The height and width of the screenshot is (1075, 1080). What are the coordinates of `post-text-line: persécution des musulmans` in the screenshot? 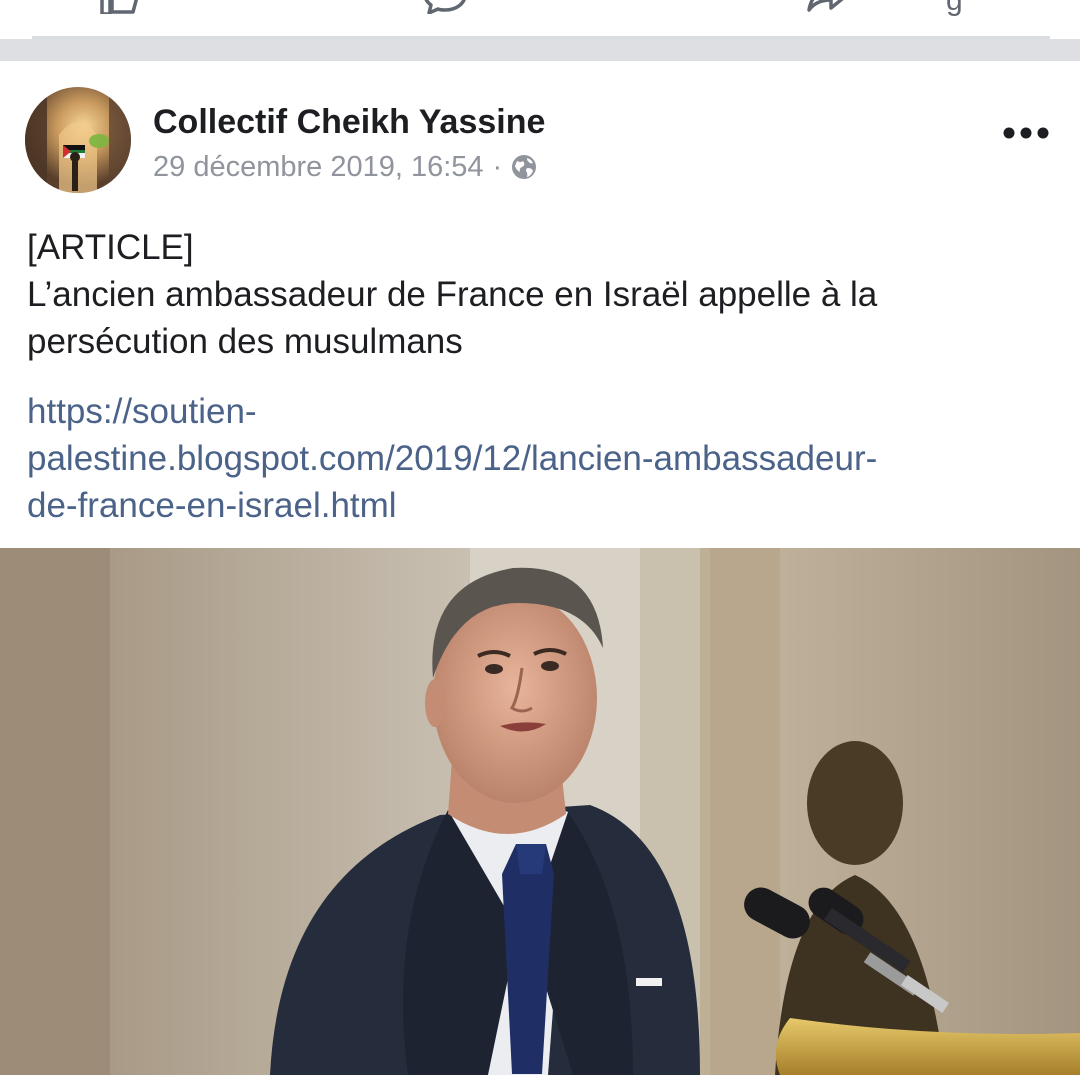 It's located at (245, 341).